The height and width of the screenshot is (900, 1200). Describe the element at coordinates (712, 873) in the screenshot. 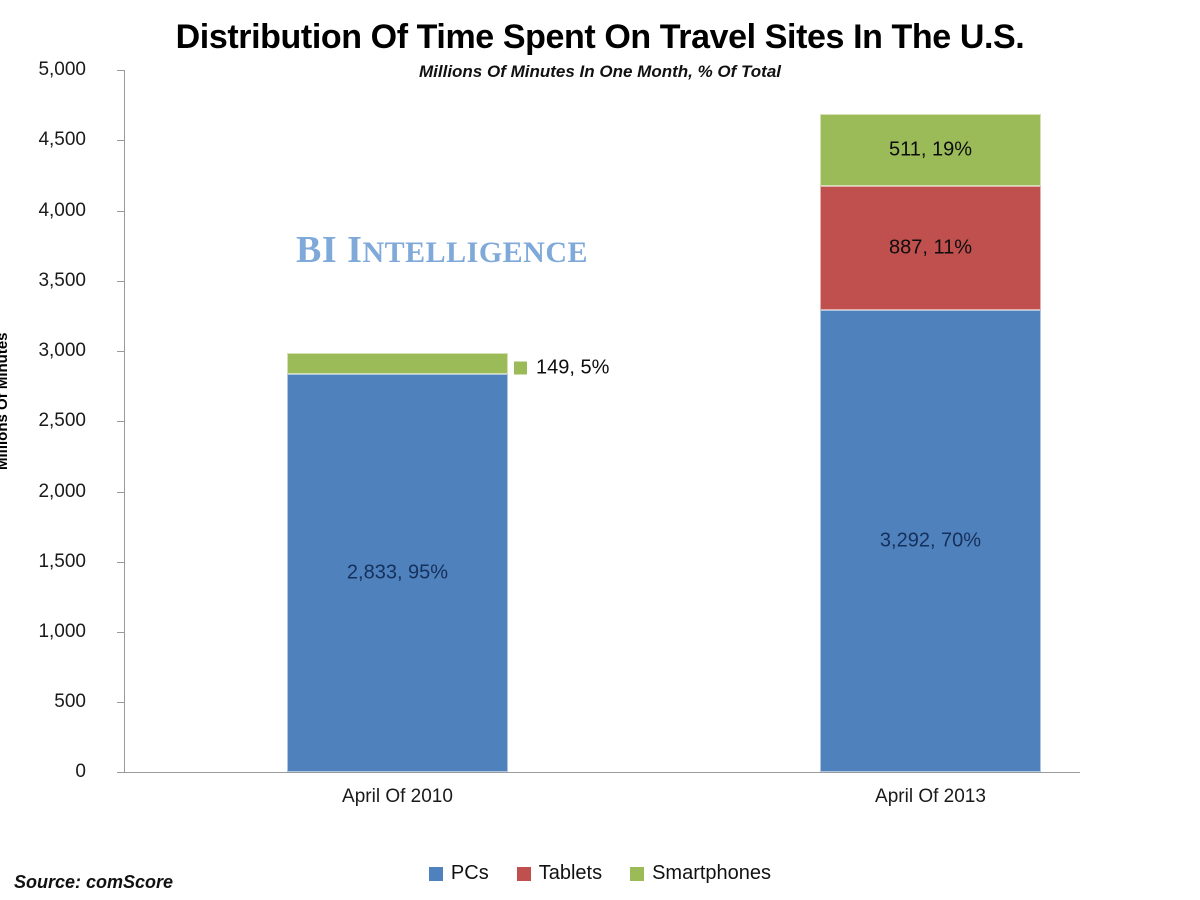

I see `legend-label-smartphones: Smartphones` at that location.